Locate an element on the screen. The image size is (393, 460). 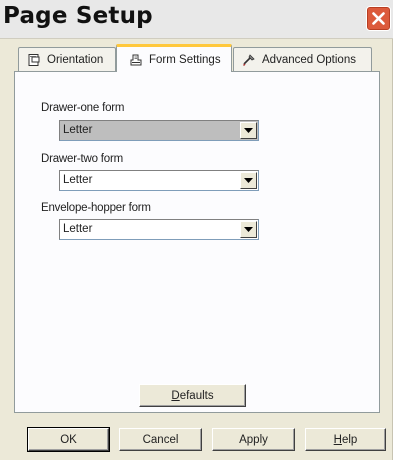
window-title: Page Setup is located at coordinates (78, 16).